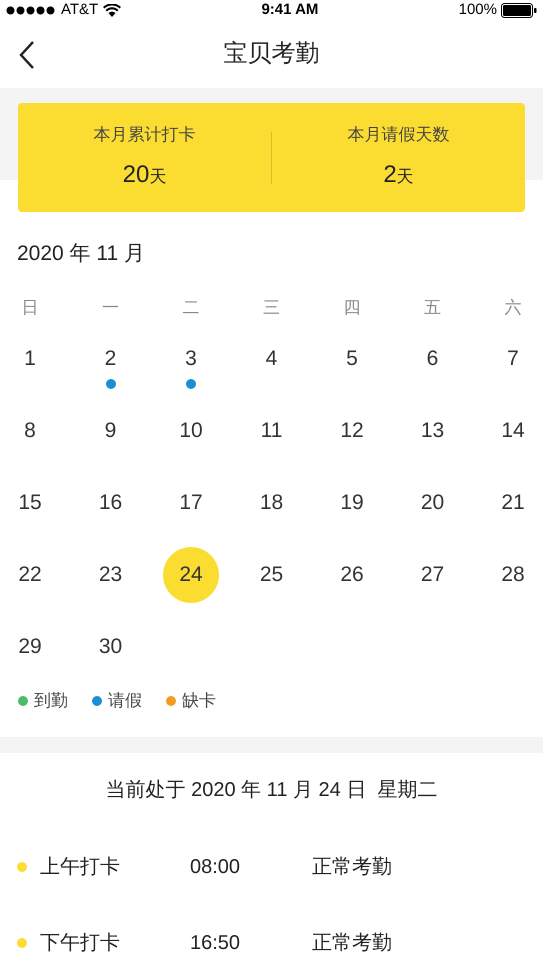 The height and width of the screenshot is (968, 543). What do you see at coordinates (191, 575) in the screenshot?
I see `calendar-day: 24` at bounding box center [191, 575].